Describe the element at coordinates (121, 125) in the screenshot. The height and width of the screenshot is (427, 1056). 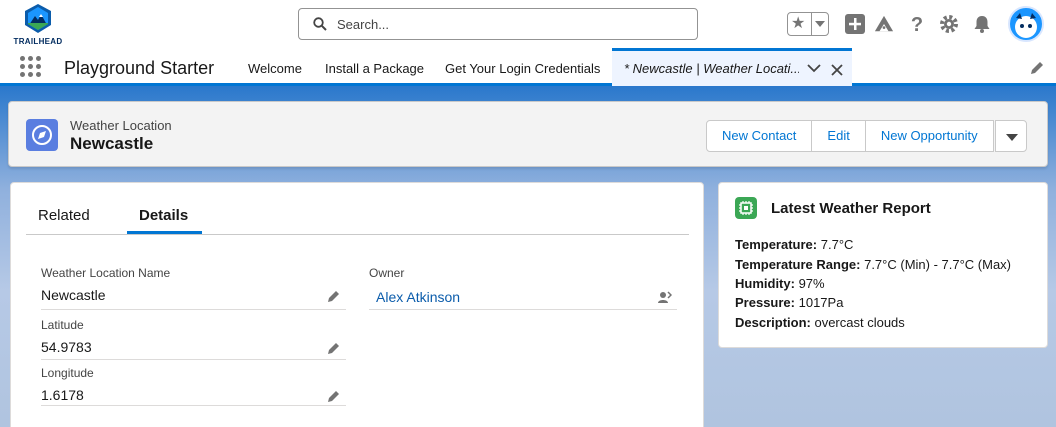
I see `record-object-type: Weather Location` at that location.